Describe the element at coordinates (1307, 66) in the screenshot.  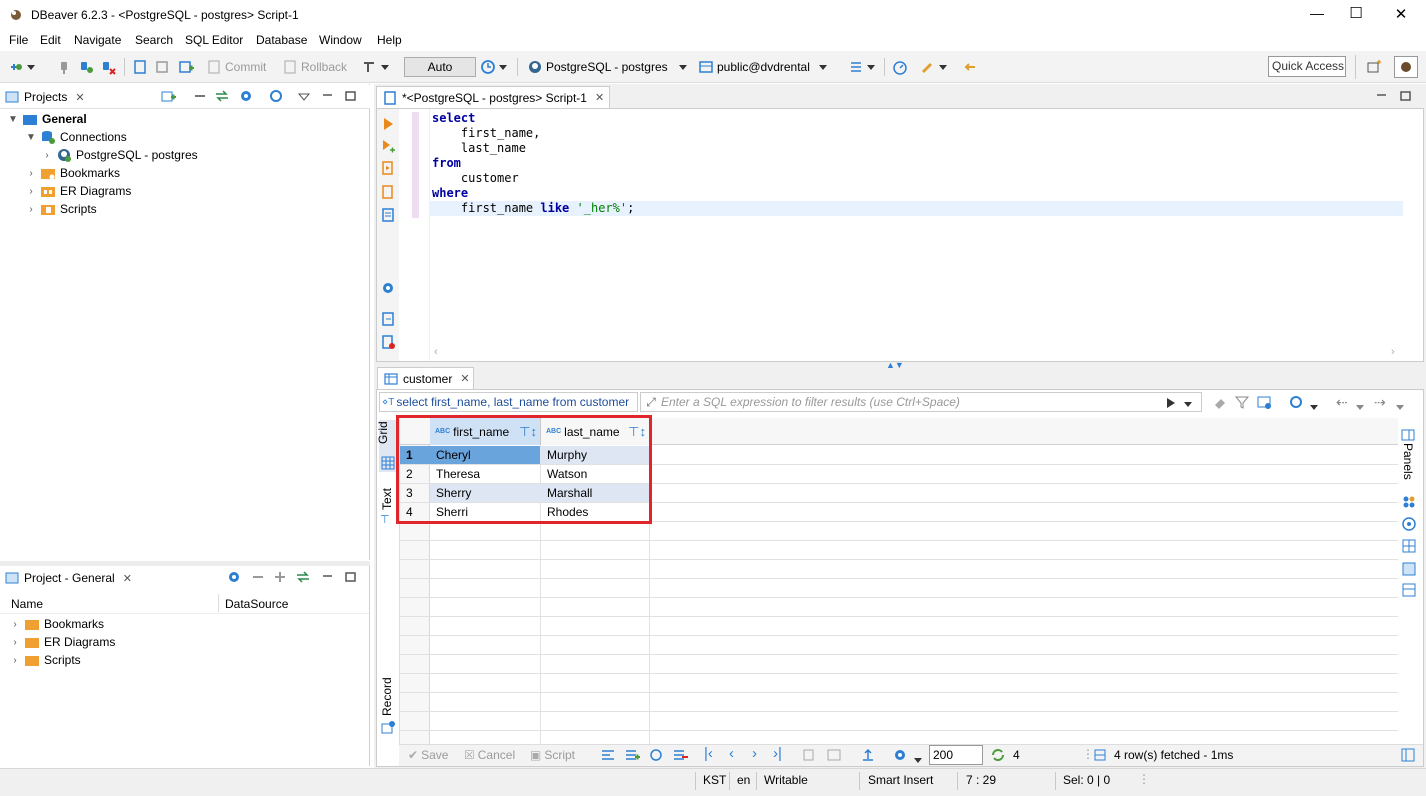
I see `quick-access-input: Quick Access` at that location.